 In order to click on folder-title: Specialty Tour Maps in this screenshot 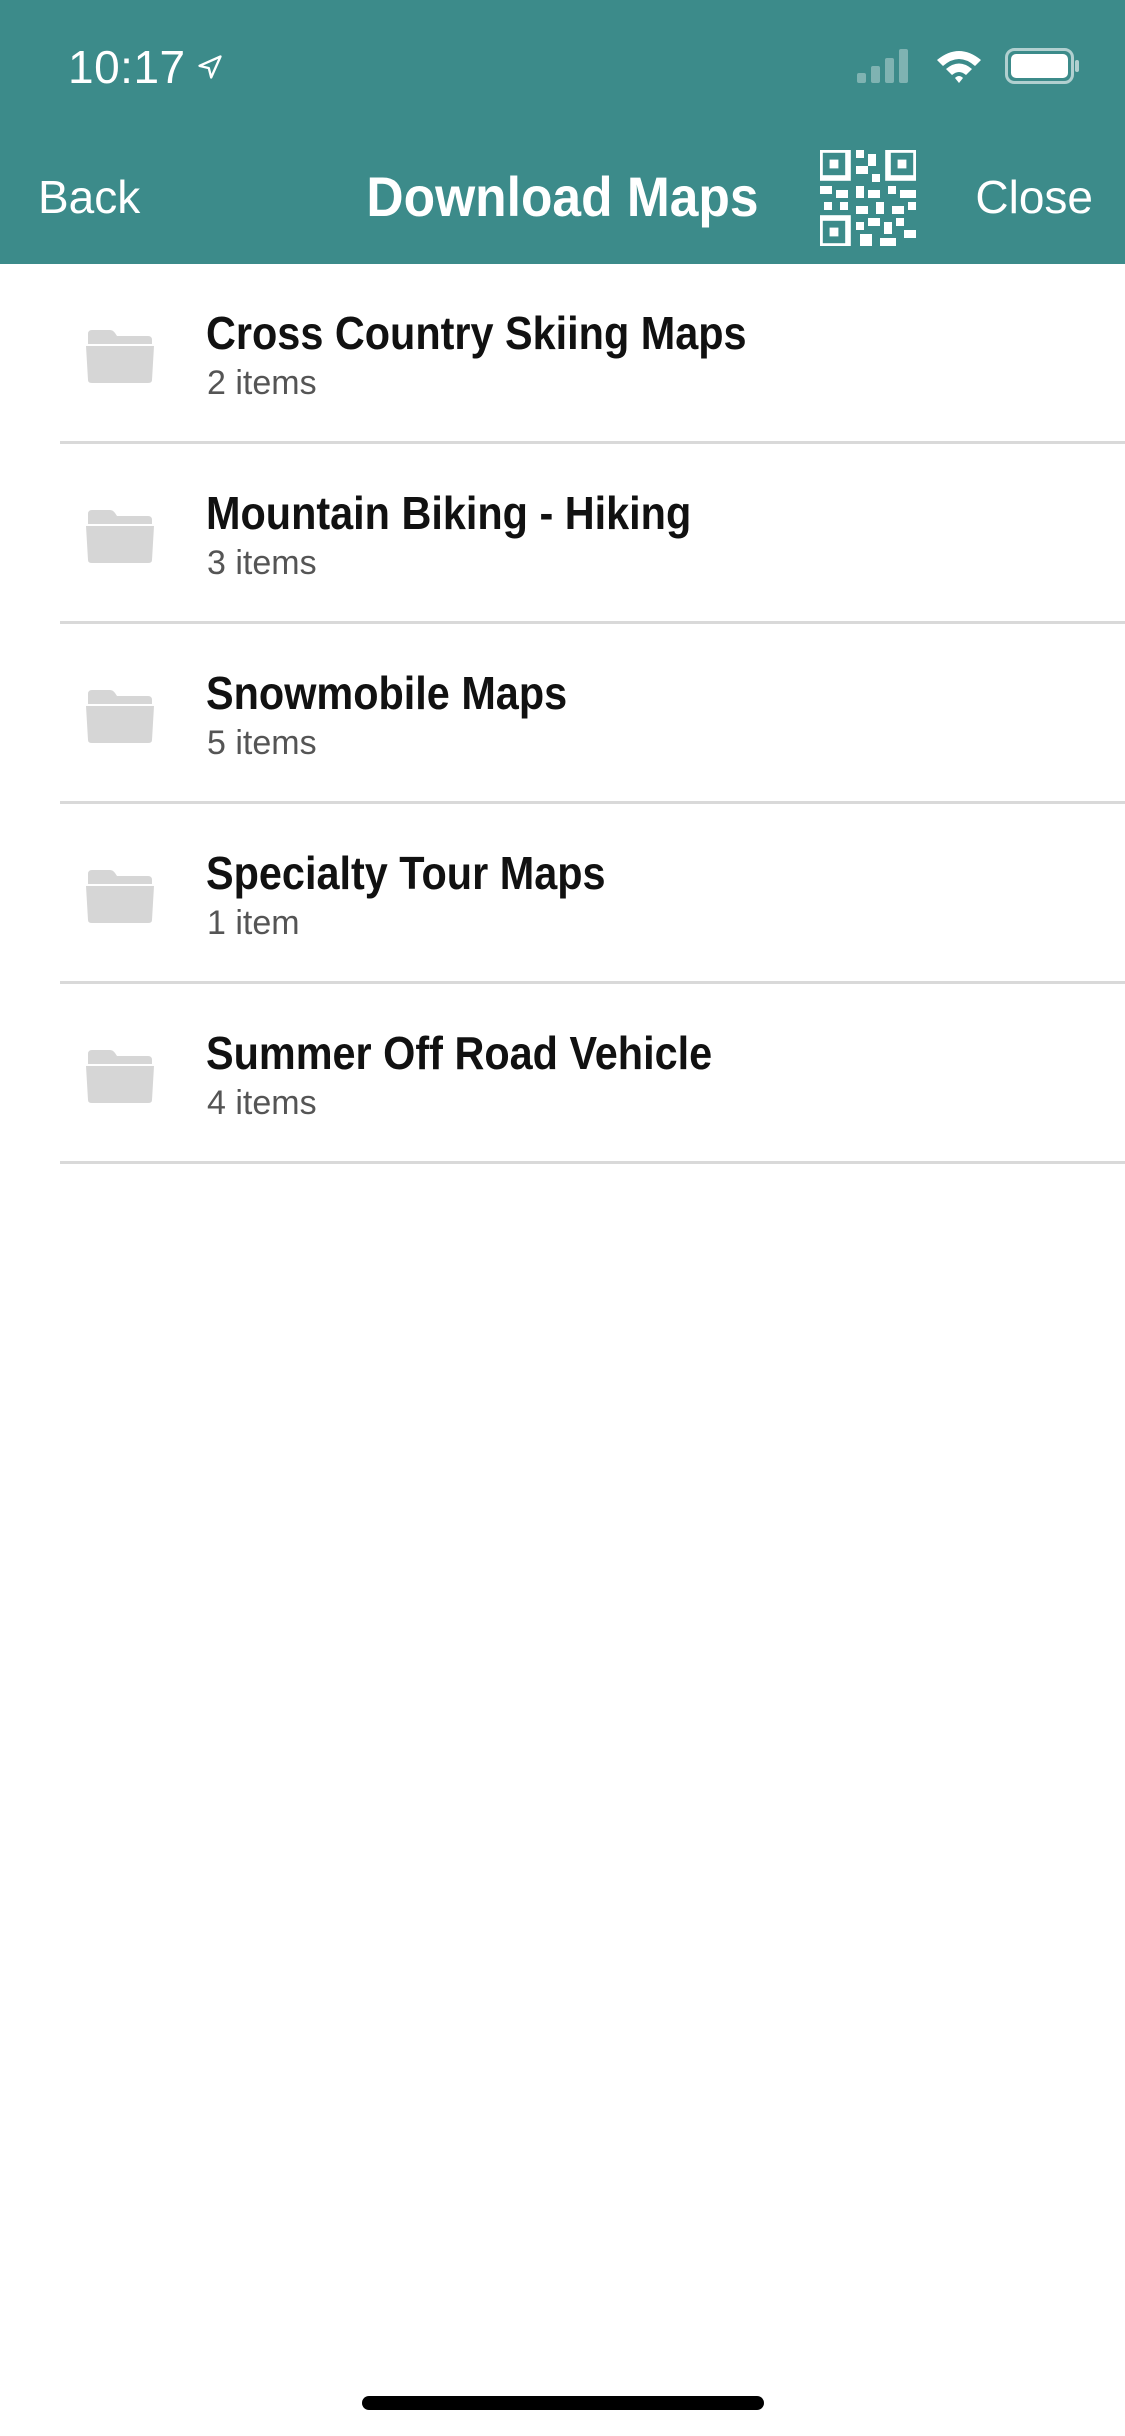, I will do `click(406, 873)`.